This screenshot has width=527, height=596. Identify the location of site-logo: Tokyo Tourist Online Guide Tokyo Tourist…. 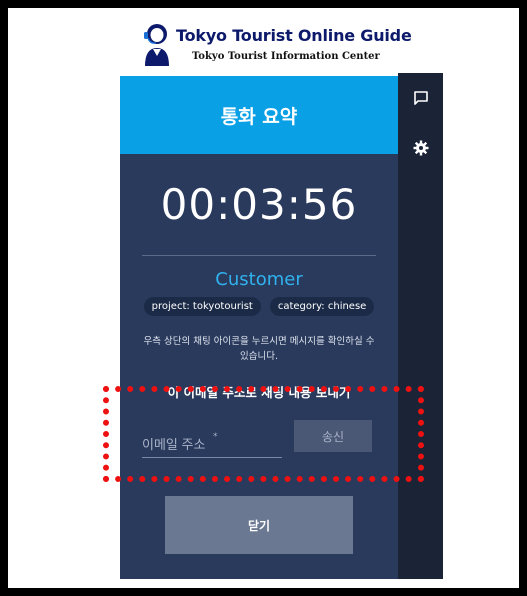
(281, 46).